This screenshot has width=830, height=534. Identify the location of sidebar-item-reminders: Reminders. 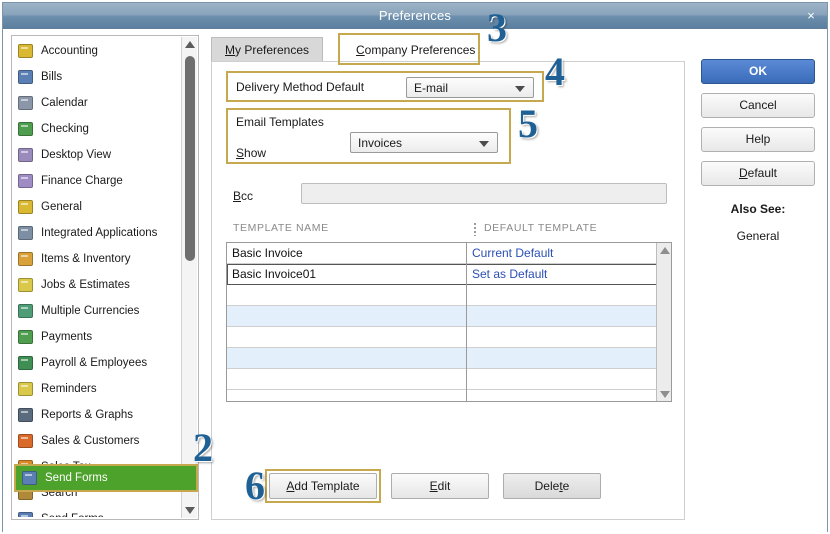
(97, 389).